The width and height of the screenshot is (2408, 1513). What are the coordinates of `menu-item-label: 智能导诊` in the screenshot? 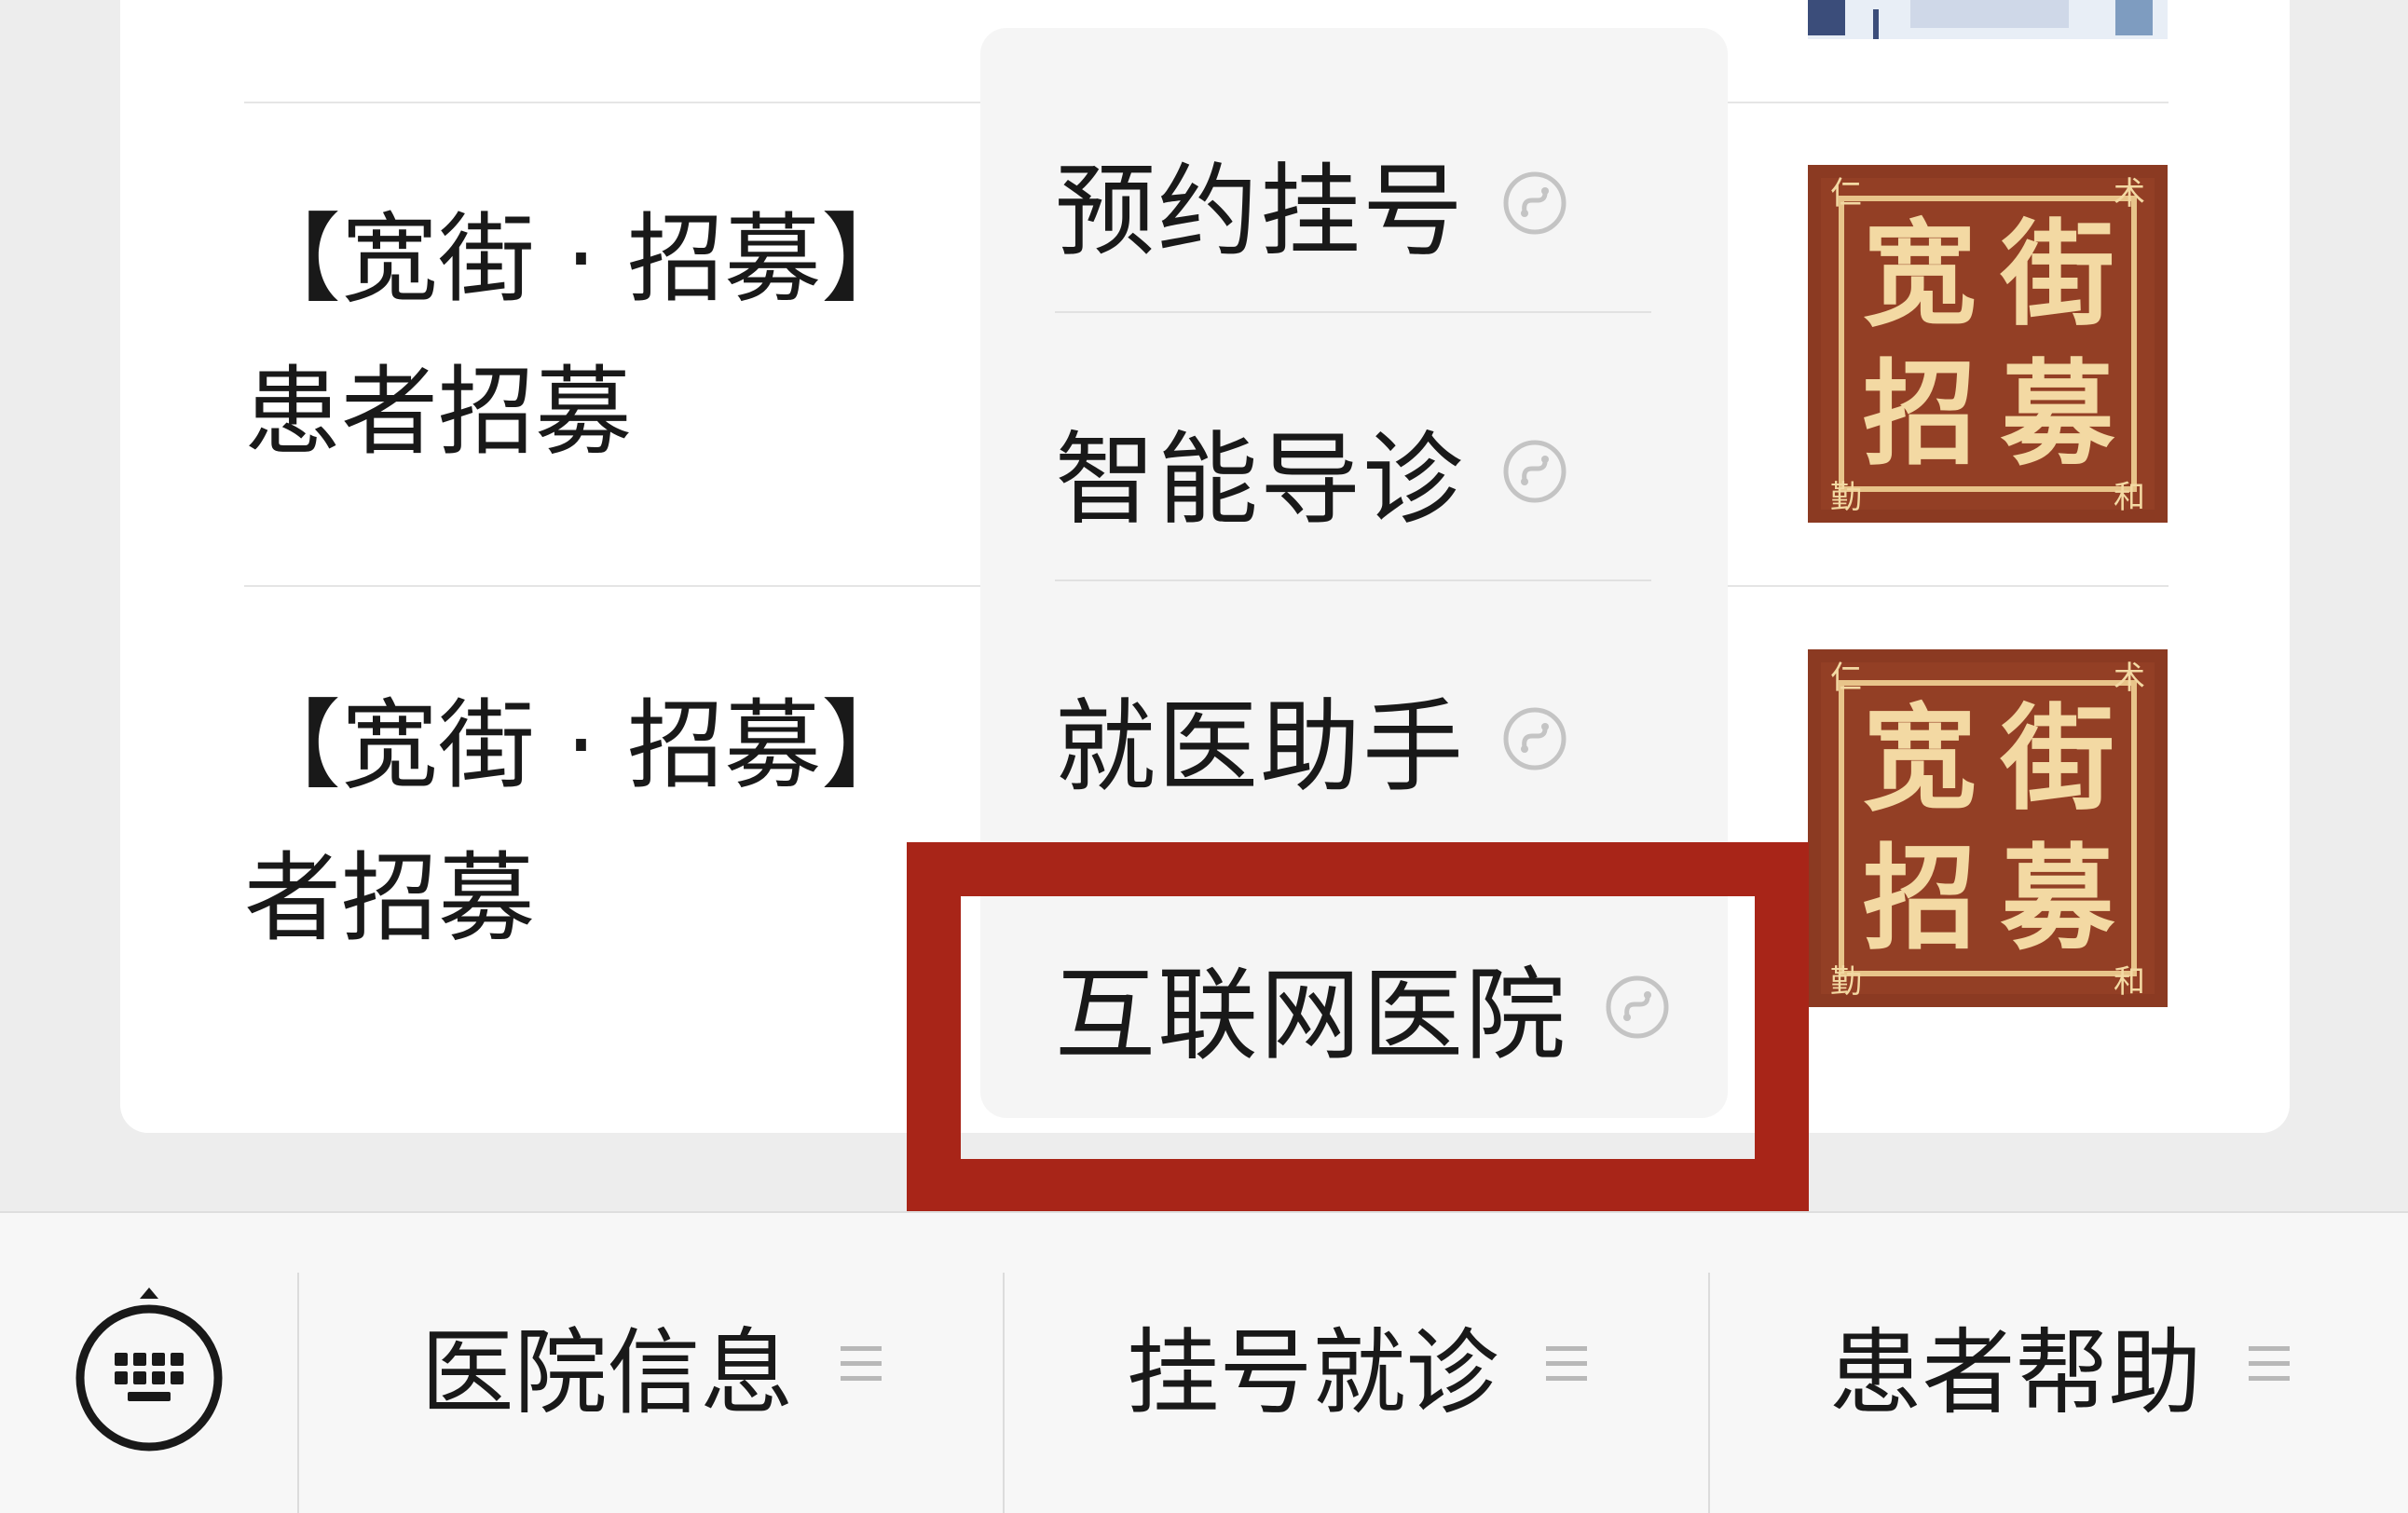 It's located at (1260, 480).